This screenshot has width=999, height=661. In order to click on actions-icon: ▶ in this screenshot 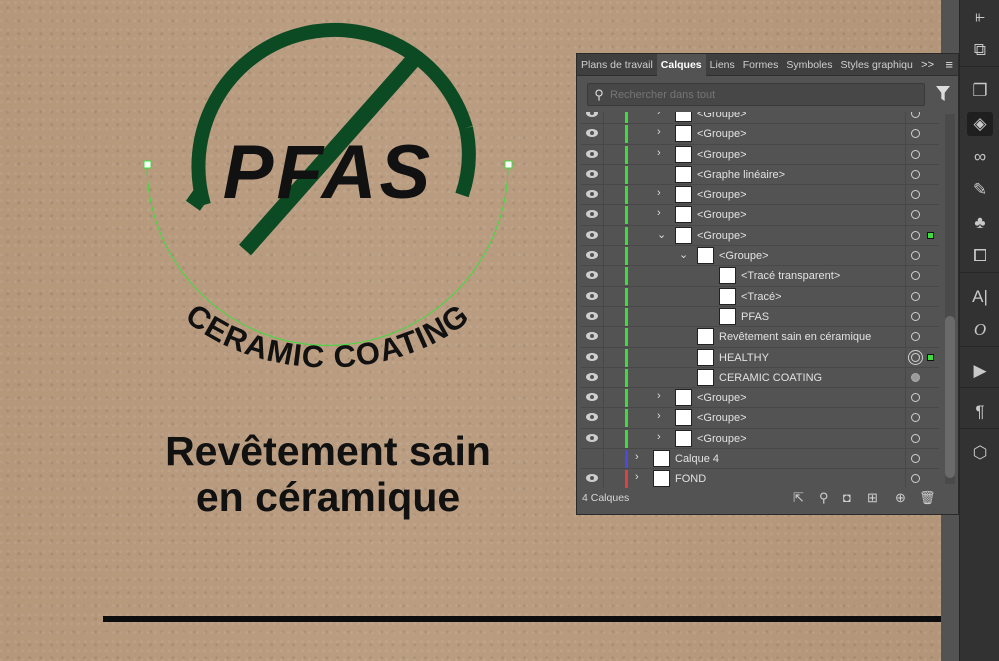, I will do `click(979, 370)`.